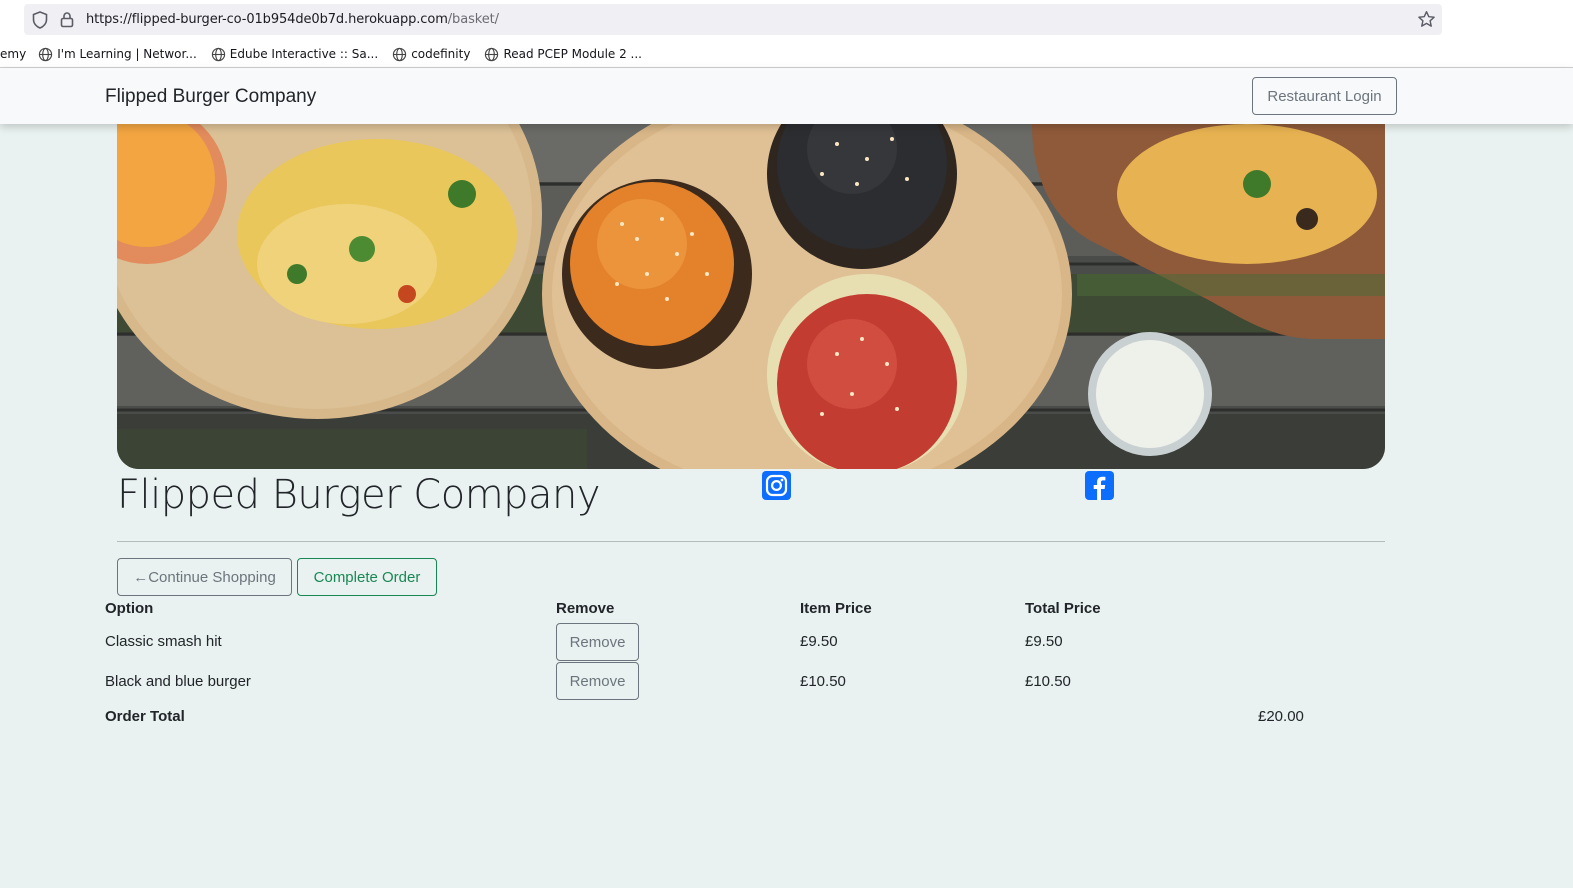 The image size is (1573, 888). Describe the element at coordinates (1048, 681) in the screenshot. I see `total-price: £10.50` at that location.